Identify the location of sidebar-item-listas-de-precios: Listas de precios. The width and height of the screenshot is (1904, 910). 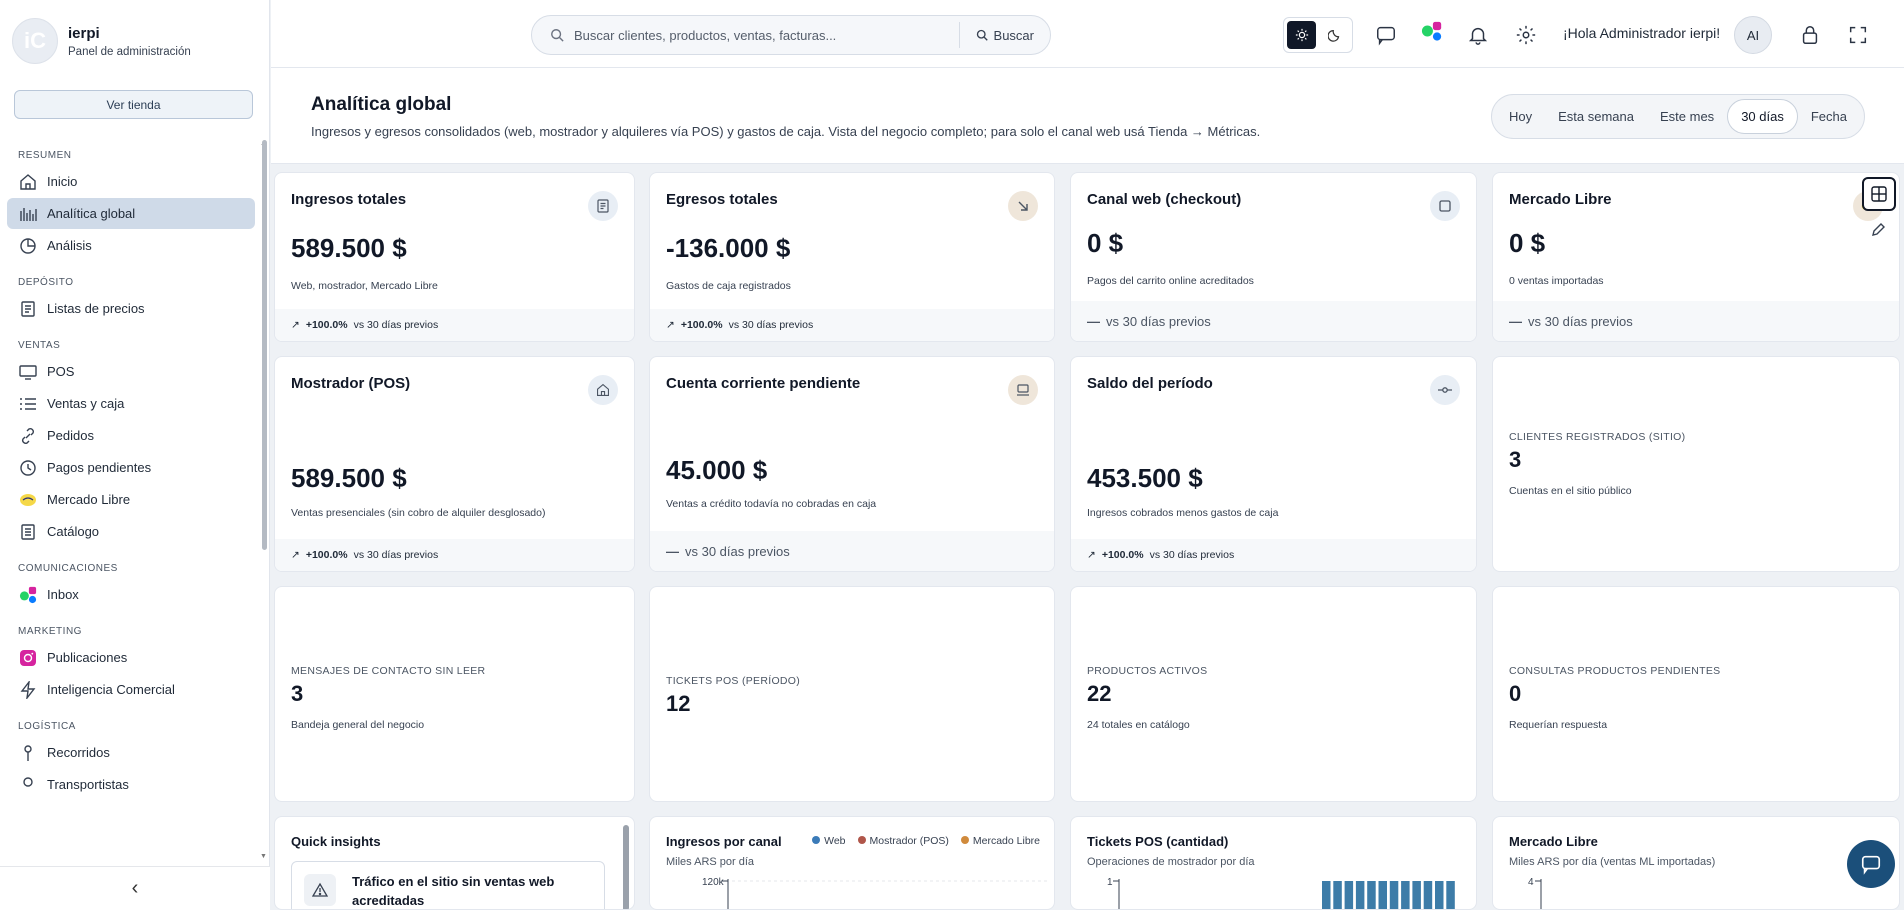
(131, 308).